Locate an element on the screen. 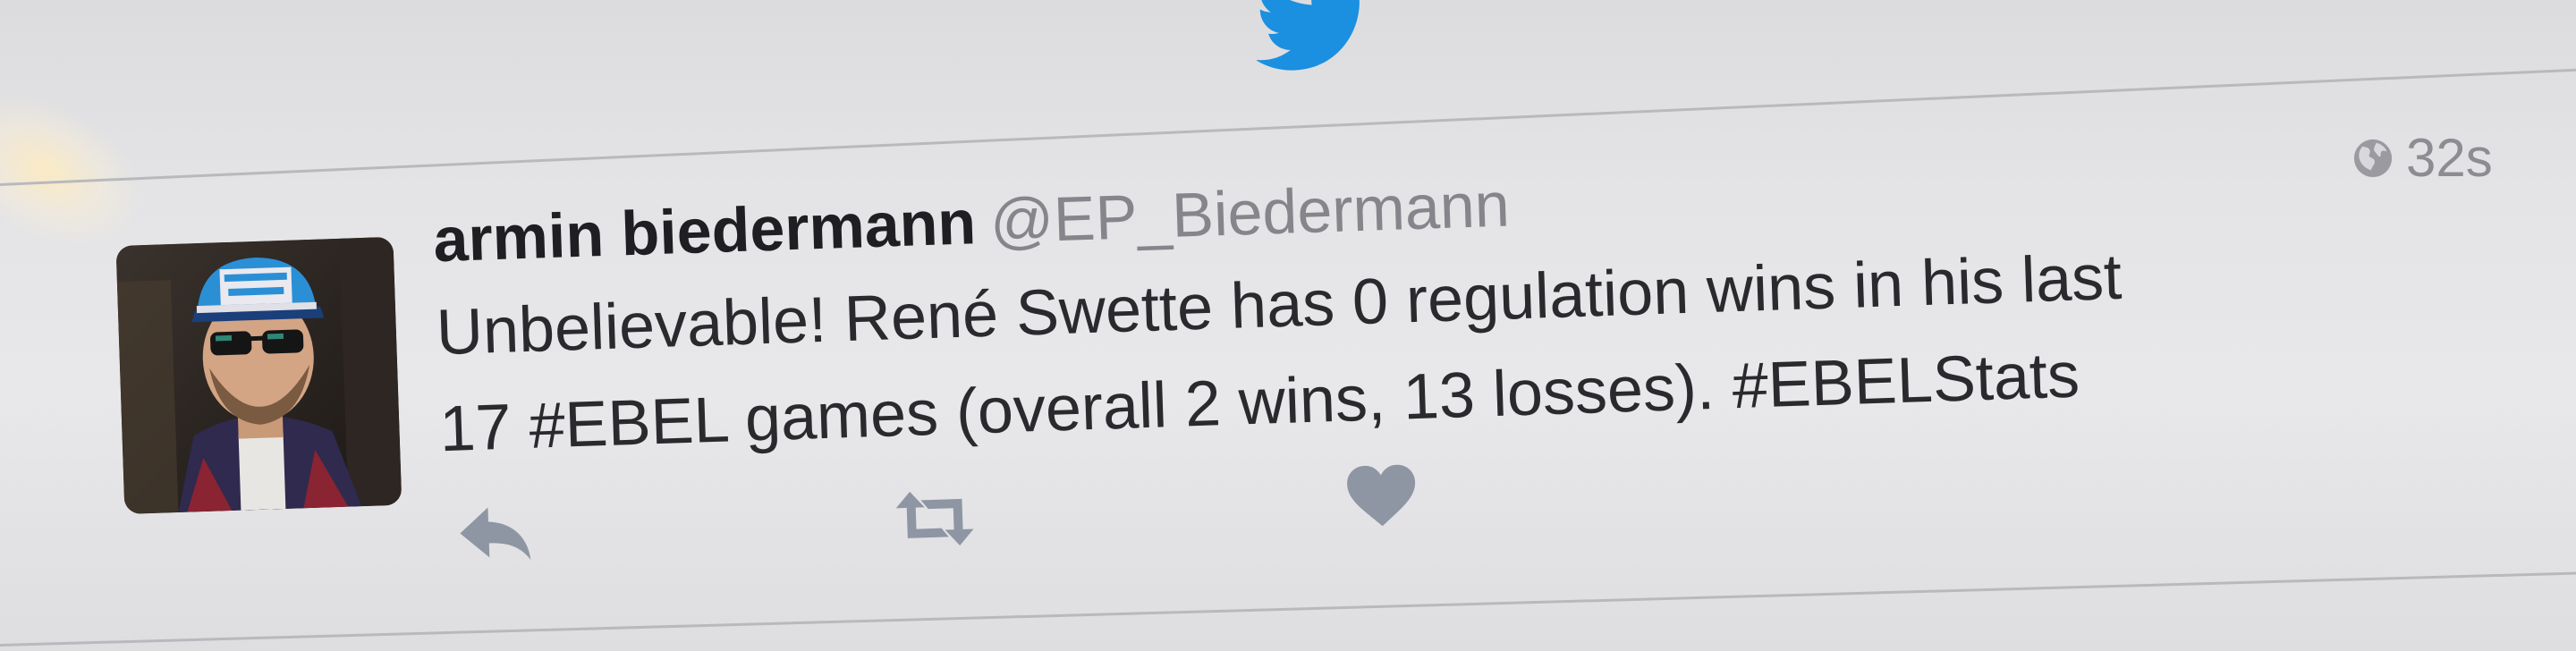 This screenshot has width=2576, height=651. avatar is located at coordinates (258, 375).